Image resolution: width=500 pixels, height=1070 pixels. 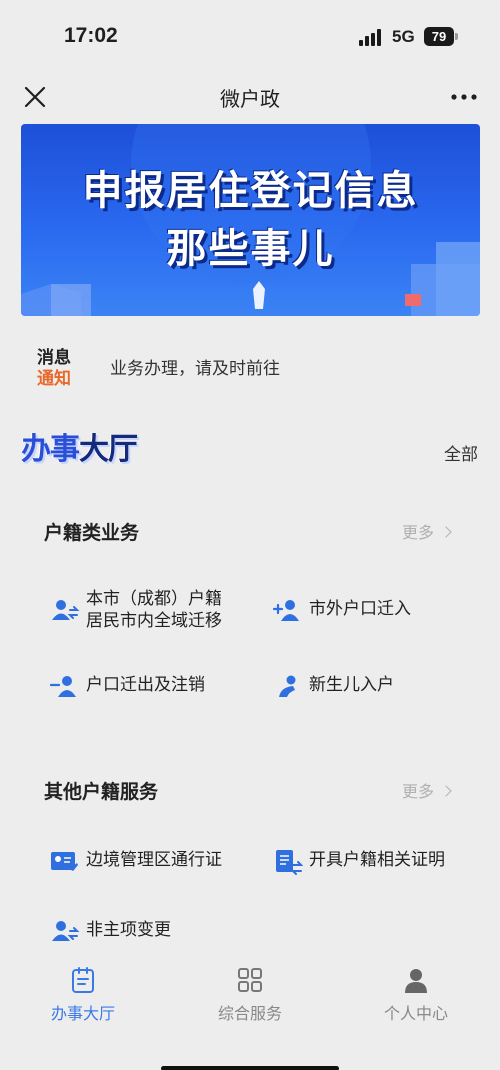 What do you see at coordinates (351, 685) in the screenshot?
I see `service-label: 新生儿入户` at bounding box center [351, 685].